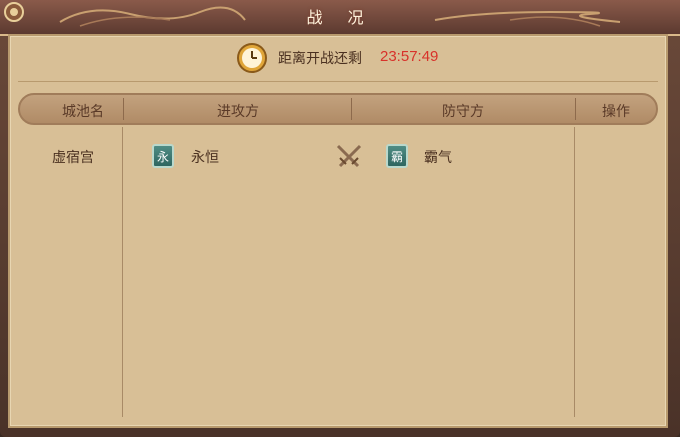 The image size is (680, 437). Describe the element at coordinates (238, 112) in the screenshot. I see `header-attacker: 进攻方` at that location.